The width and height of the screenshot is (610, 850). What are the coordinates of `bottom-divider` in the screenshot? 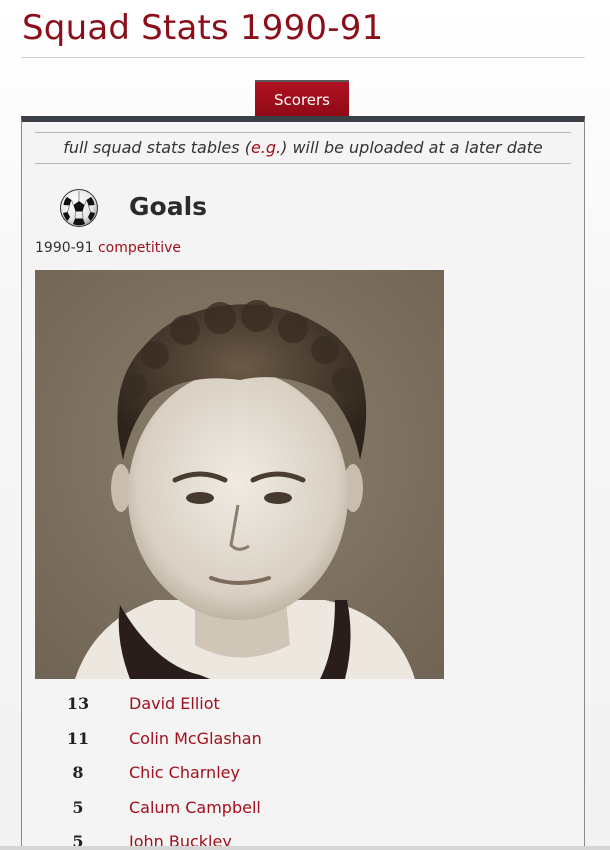 It's located at (305, 848).